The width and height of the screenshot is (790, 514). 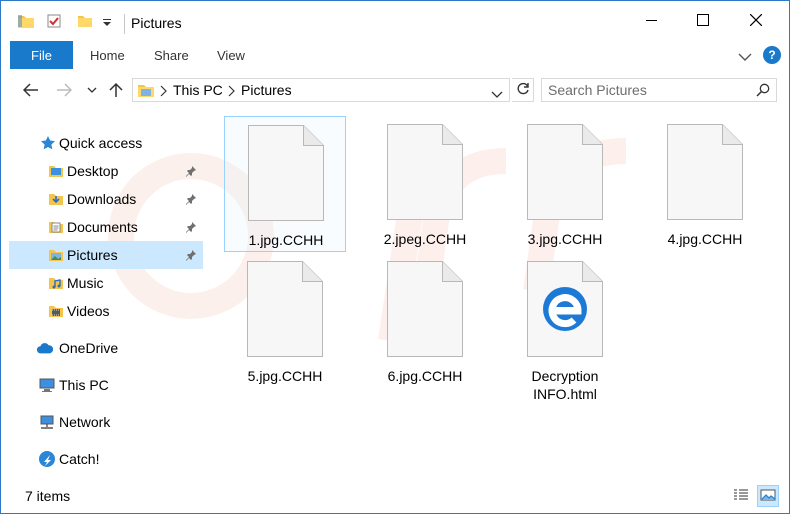 I want to click on search-input, so click(x=648, y=90).